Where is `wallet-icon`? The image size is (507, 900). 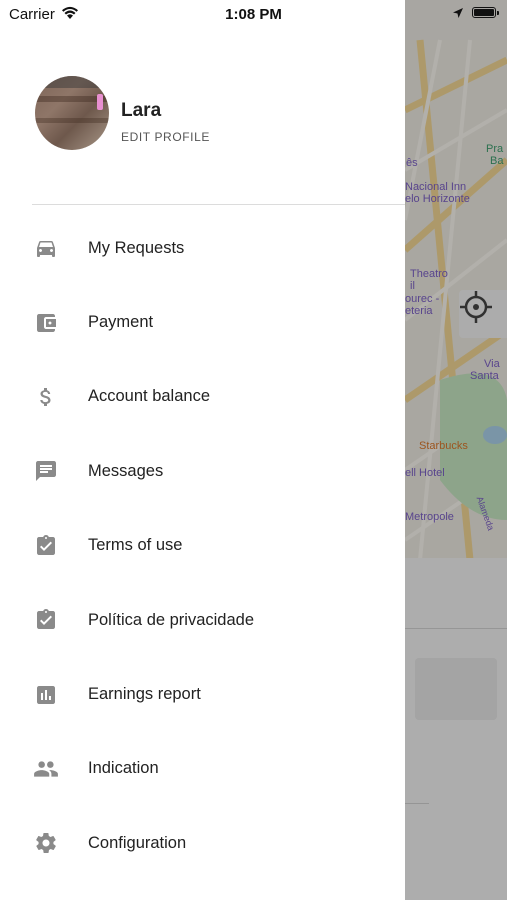 wallet-icon is located at coordinates (46, 323).